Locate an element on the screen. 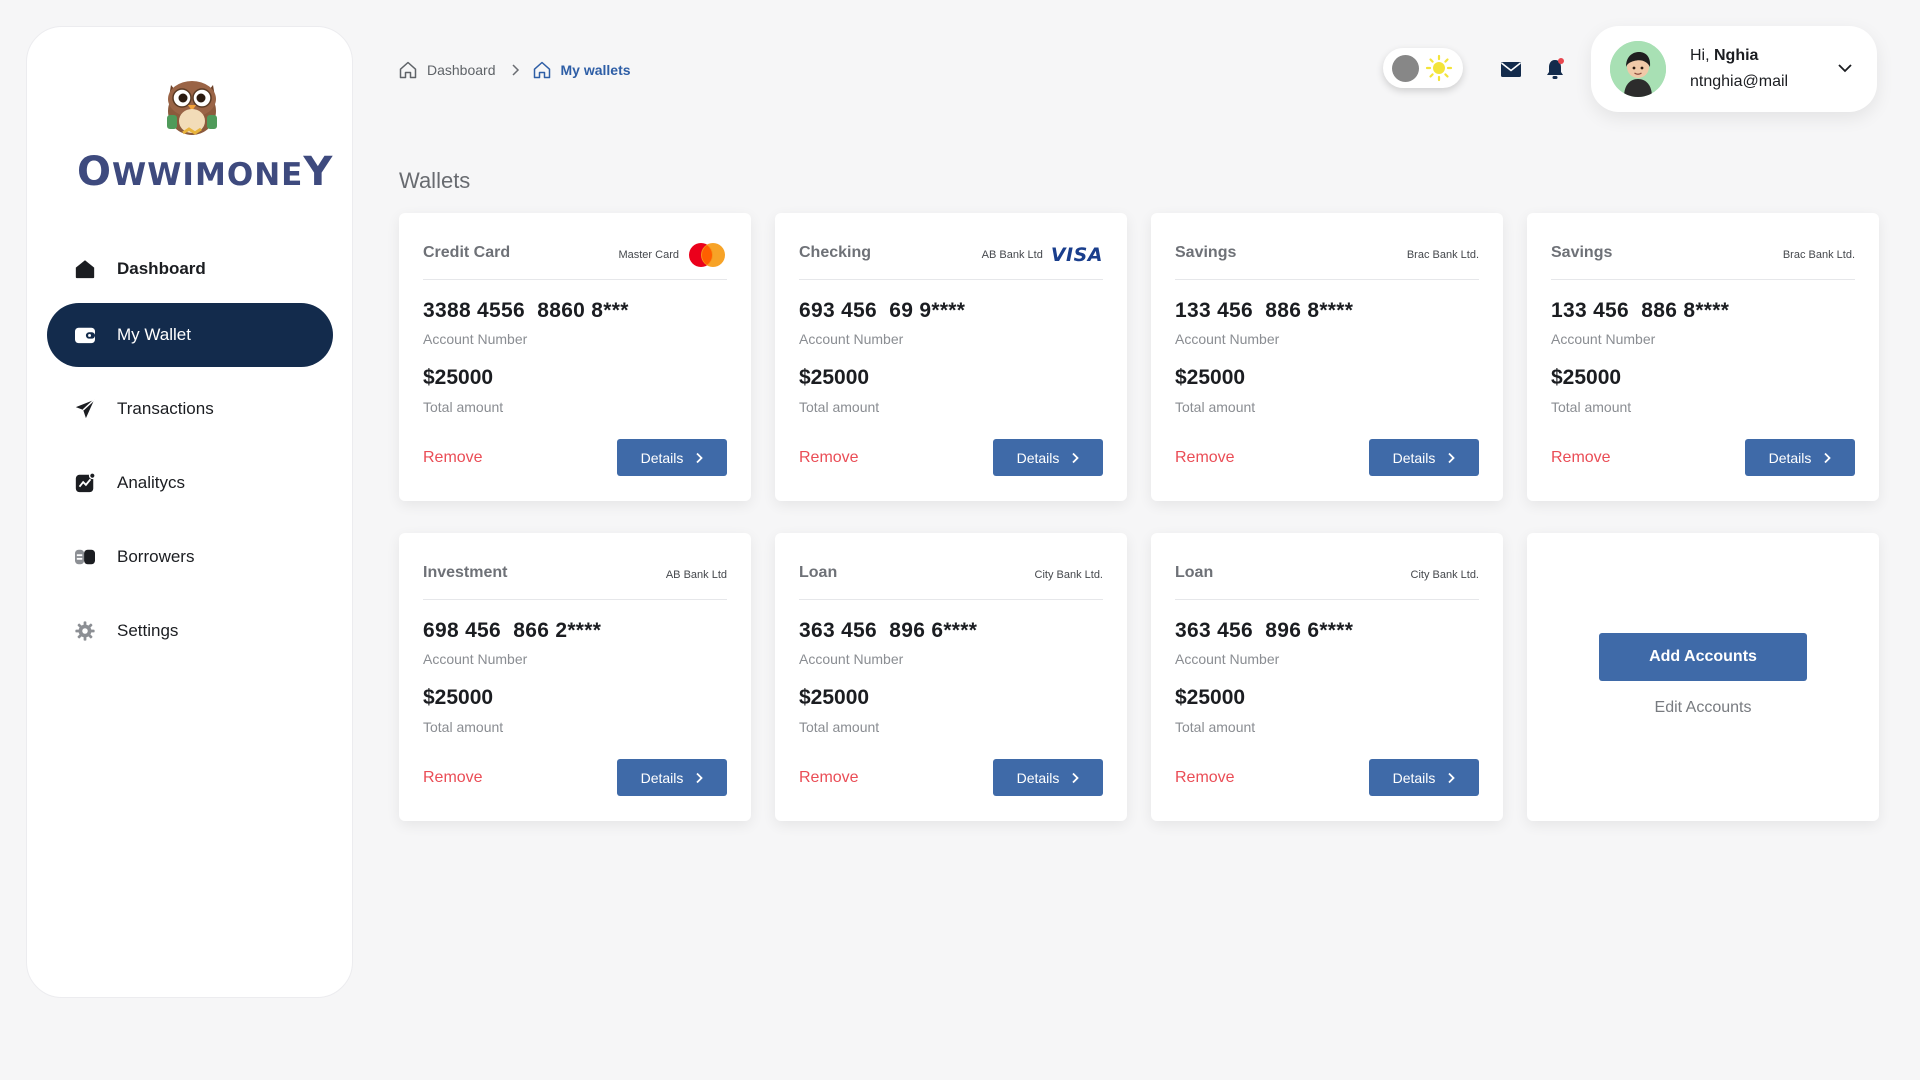 The width and height of the screenshot is (1920, 1080). bank-name: AB Bank Ltd VISA is located at coordinates (1042, 255).